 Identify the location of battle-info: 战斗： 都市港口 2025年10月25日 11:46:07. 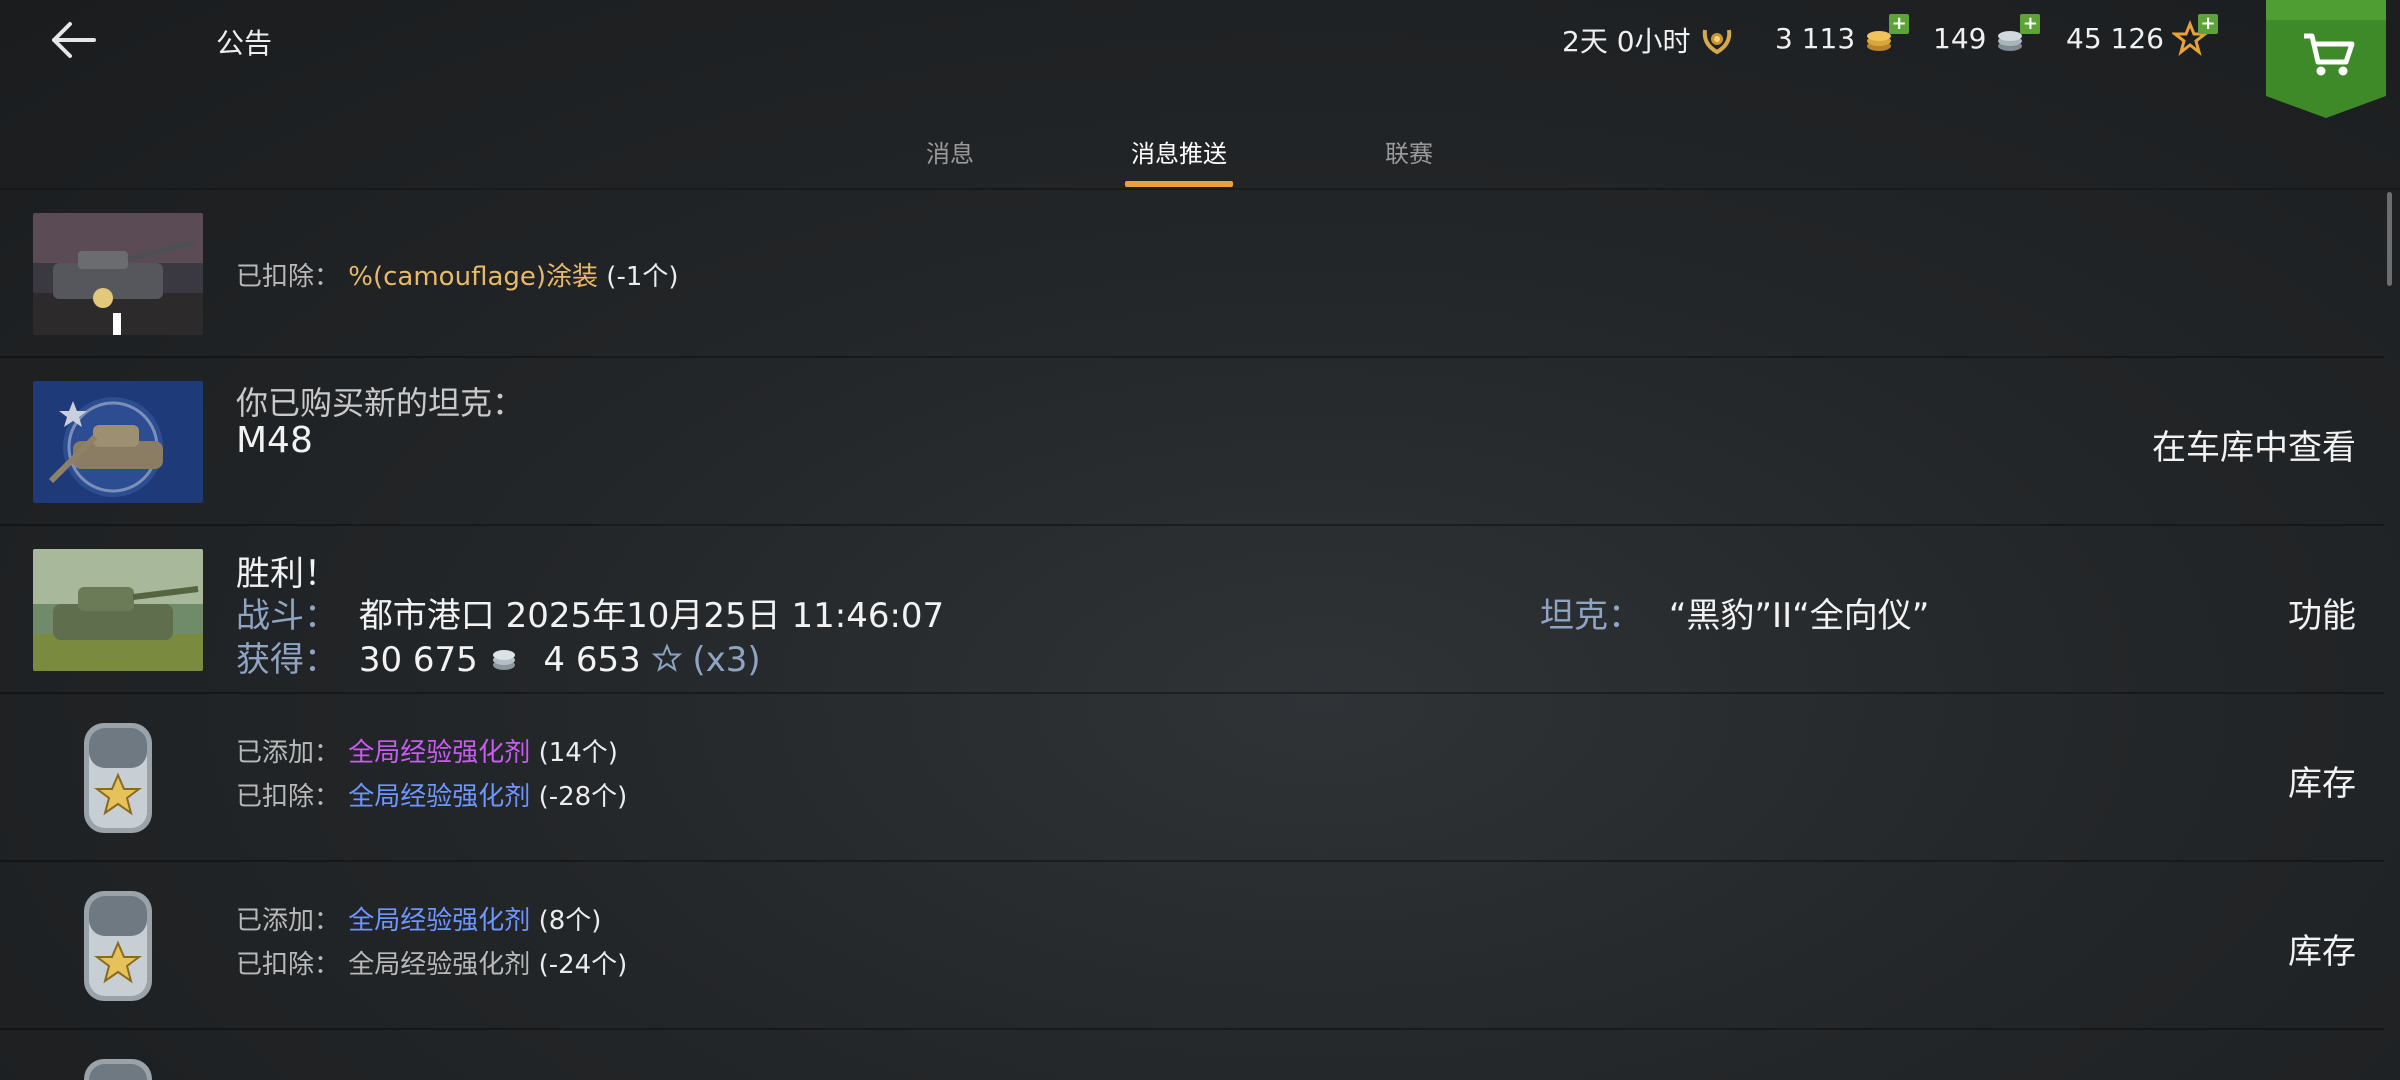
(590, 612).